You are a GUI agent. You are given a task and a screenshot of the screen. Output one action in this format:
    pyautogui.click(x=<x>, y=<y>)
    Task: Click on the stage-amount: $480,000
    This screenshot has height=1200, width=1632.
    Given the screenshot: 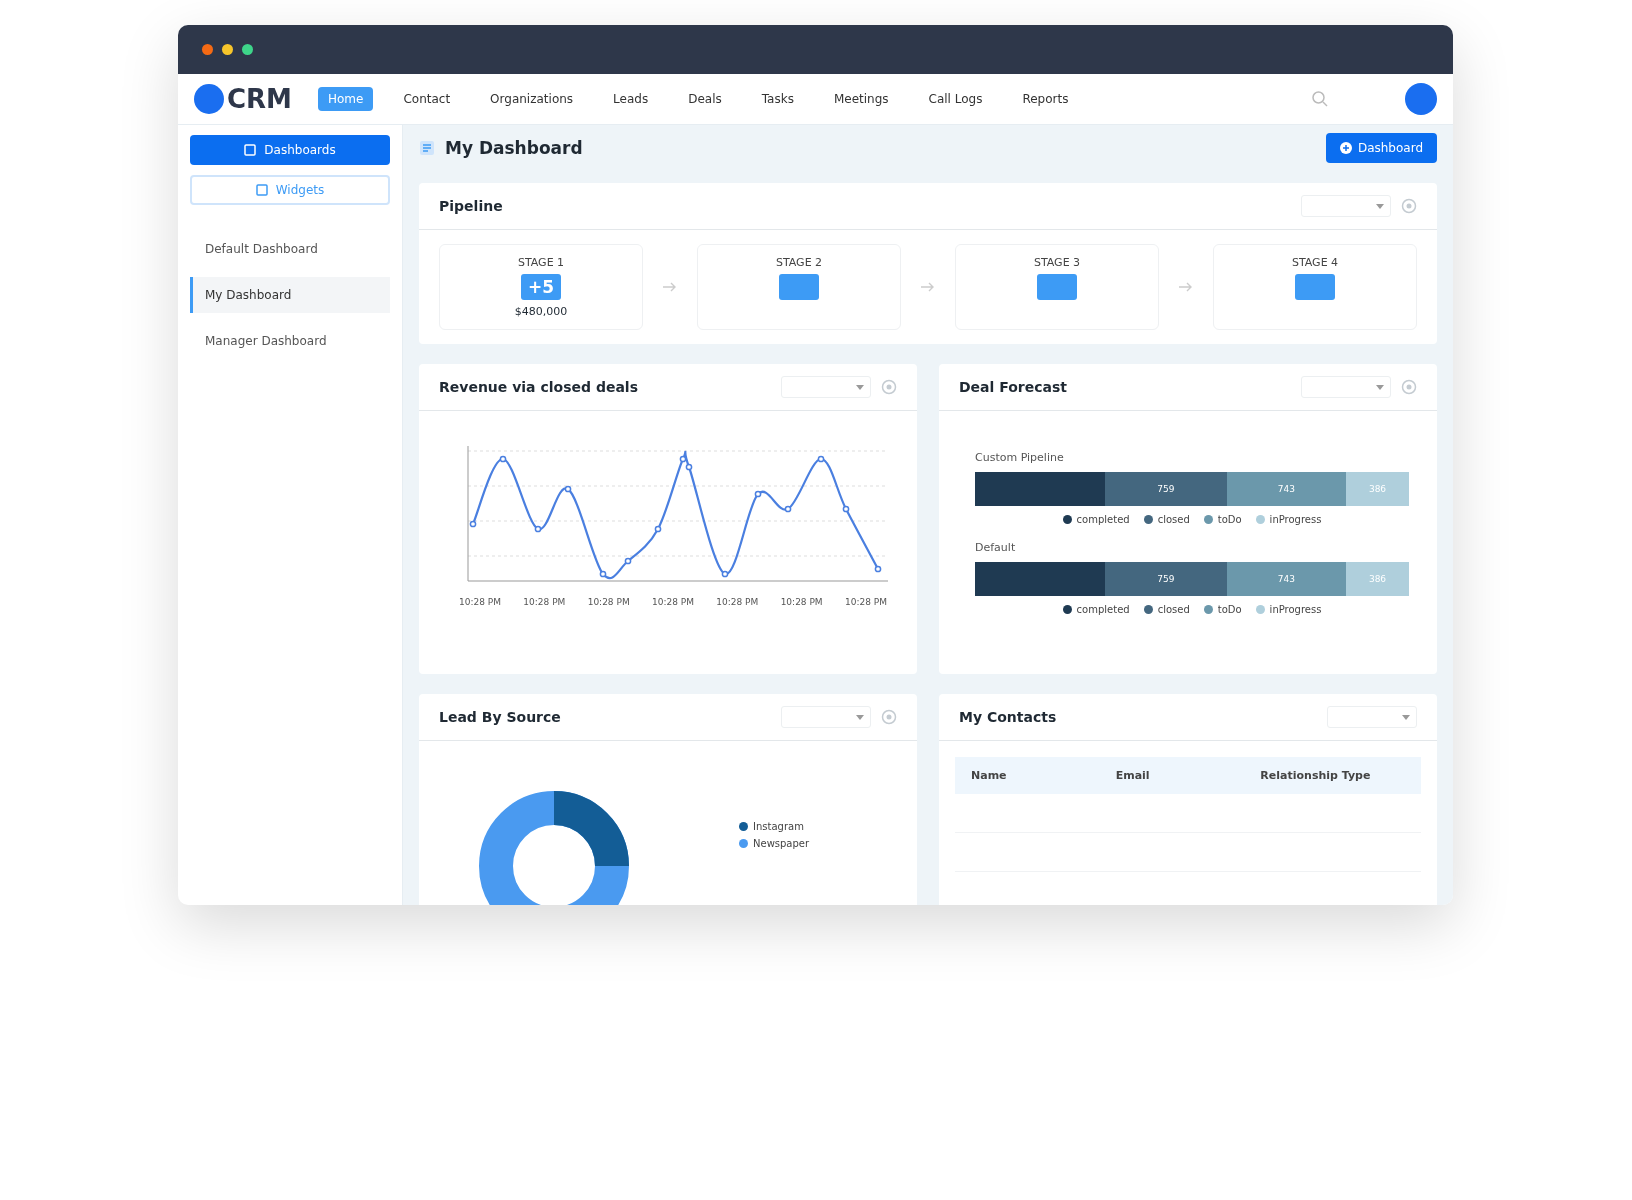 What is the action you would take?
    pyautogui.click(x=541, y=311)
    